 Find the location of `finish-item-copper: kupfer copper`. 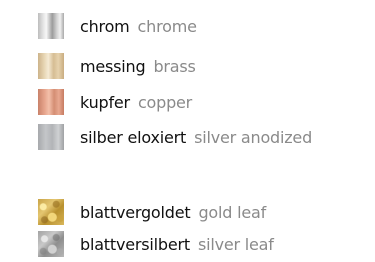

finish-item-copper: kupfer copper is located at coordinates (115, 102).